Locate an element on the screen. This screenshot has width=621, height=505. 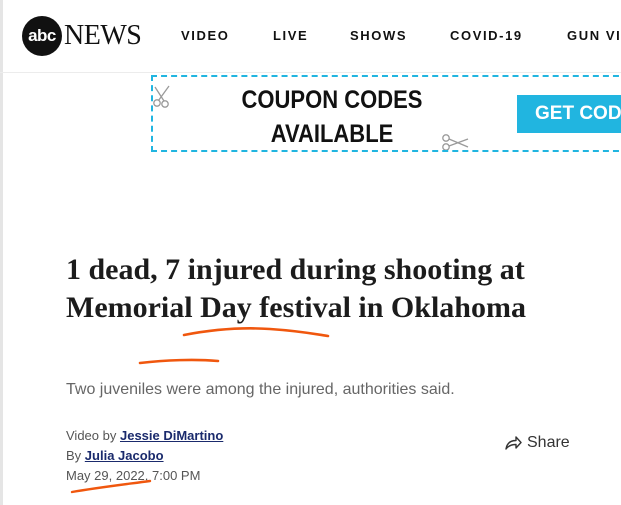
share-button: Share is located at coordinates (537, 443).